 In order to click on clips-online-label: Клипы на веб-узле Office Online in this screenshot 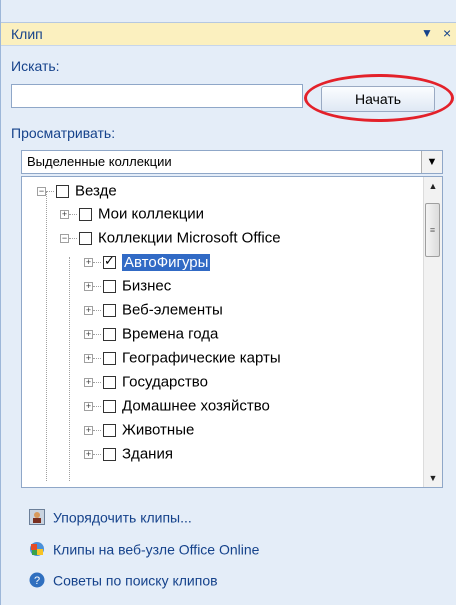, I will do `click(156, 549)`.